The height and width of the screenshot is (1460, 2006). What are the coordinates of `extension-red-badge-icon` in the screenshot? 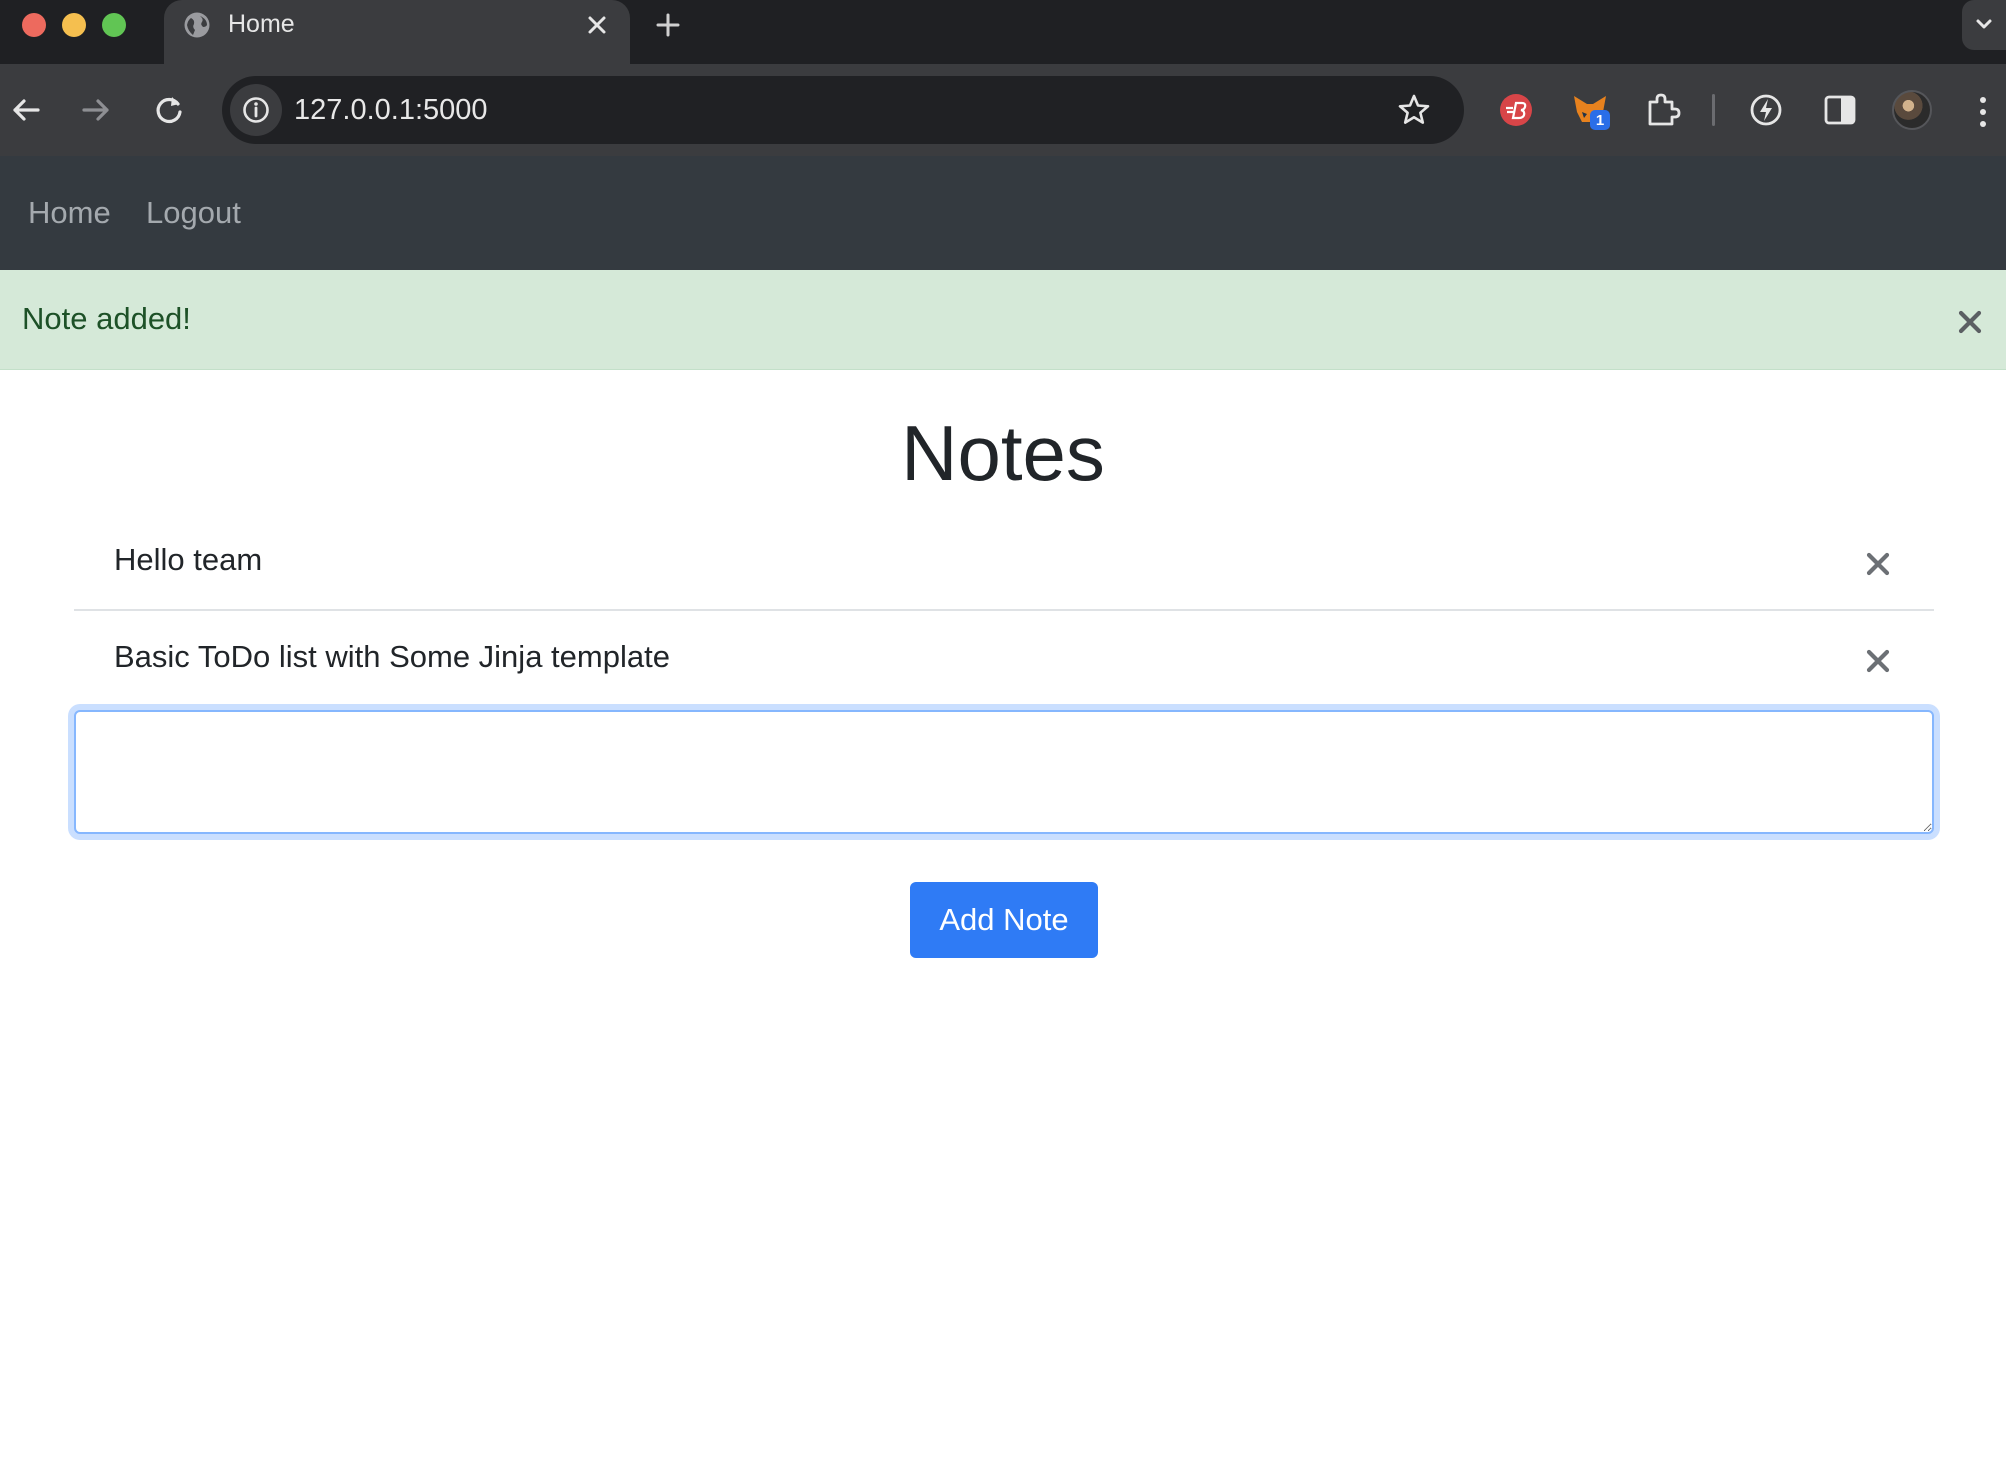 It's located at (1516, 110).